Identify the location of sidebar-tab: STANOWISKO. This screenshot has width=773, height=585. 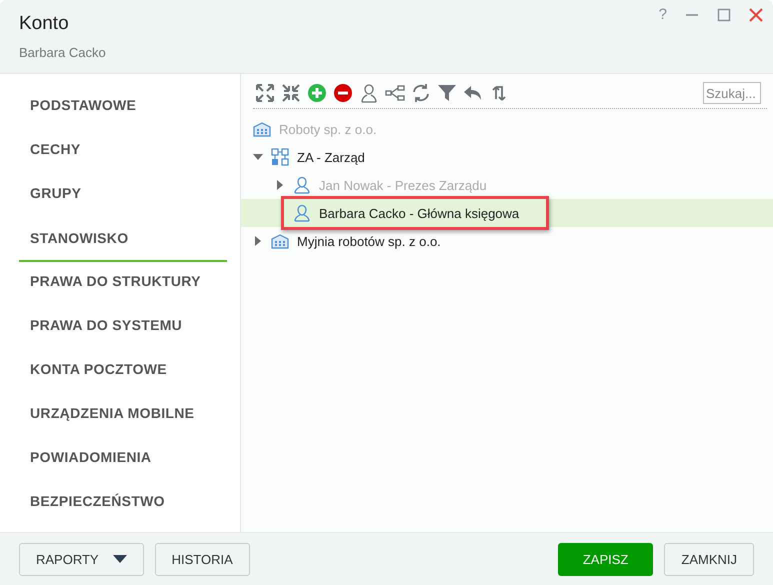
(123, 241).